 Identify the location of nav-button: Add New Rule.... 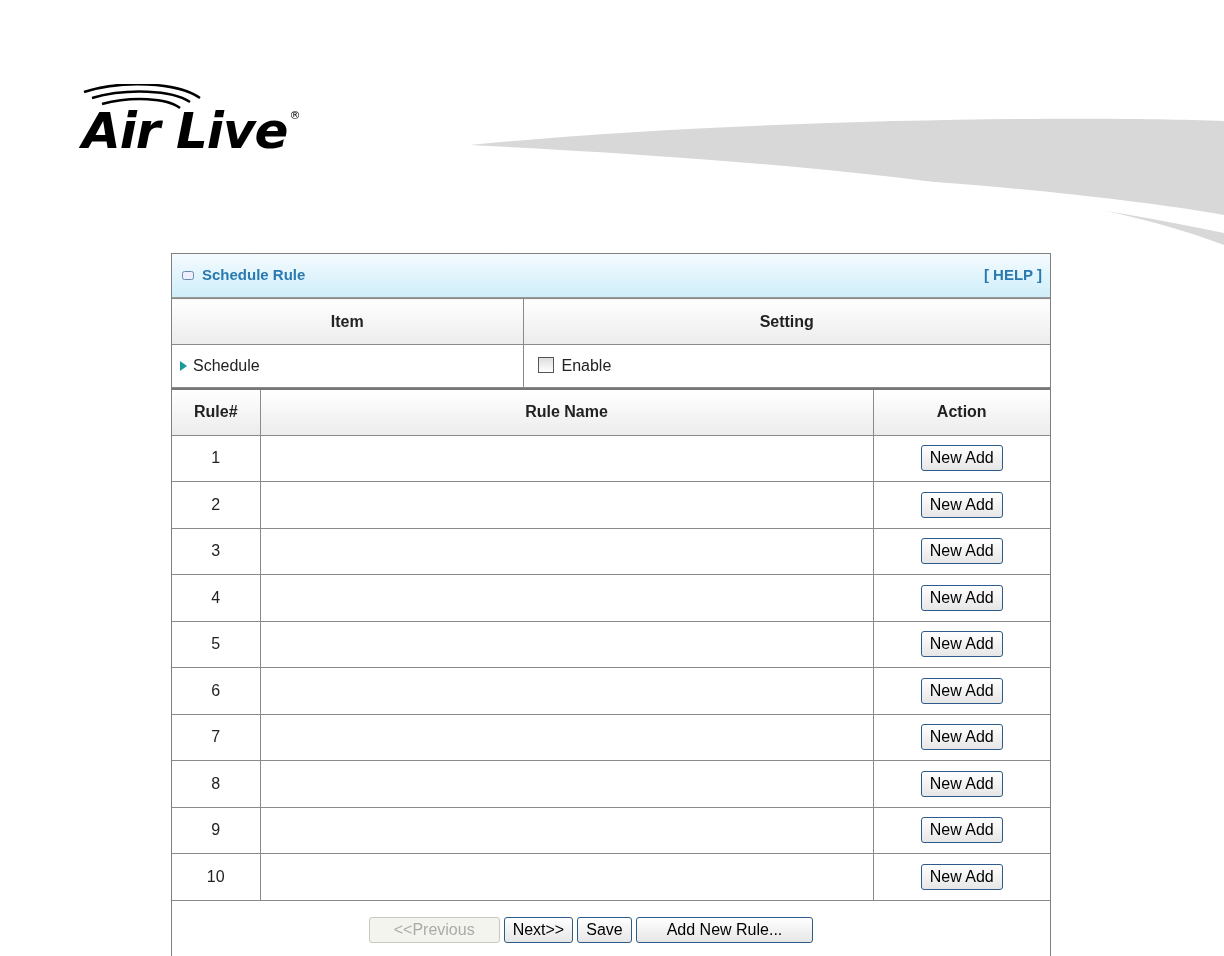
(724, 929).